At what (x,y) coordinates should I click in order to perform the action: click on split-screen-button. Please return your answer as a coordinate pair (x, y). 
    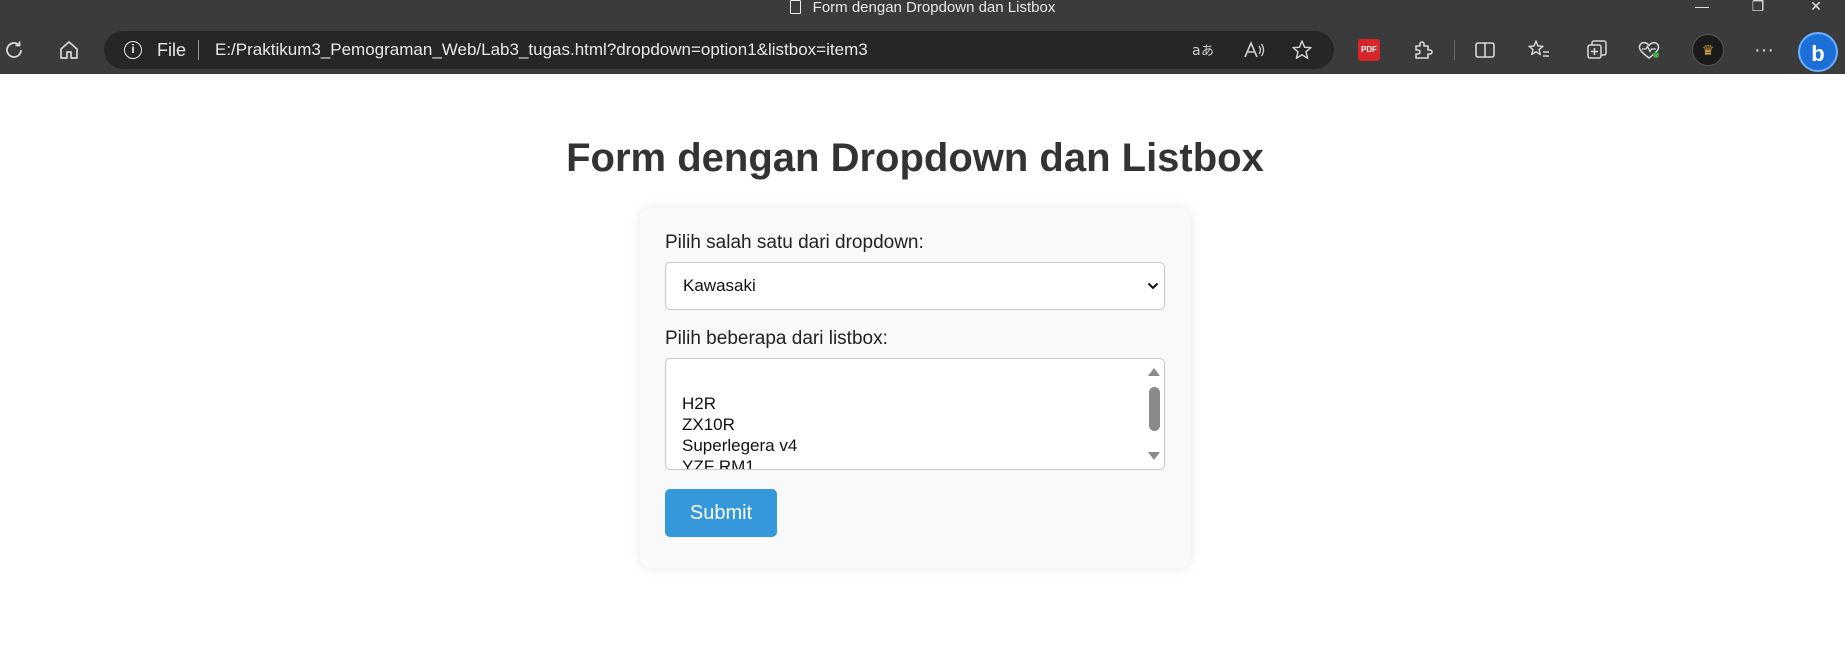
    Looking at the image, I should click on (1485, 50).